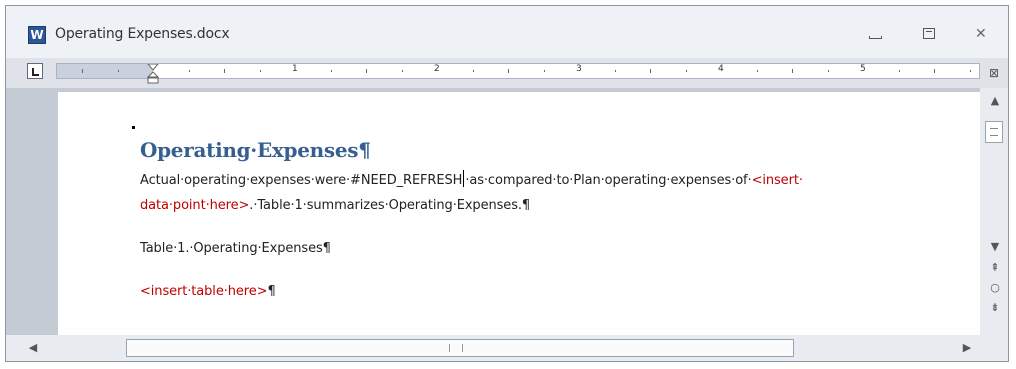 Image resolution: width=1016 pixels, height=369 pixels. I want to click on view-ruler-button: ⊠, so click(994, 73).